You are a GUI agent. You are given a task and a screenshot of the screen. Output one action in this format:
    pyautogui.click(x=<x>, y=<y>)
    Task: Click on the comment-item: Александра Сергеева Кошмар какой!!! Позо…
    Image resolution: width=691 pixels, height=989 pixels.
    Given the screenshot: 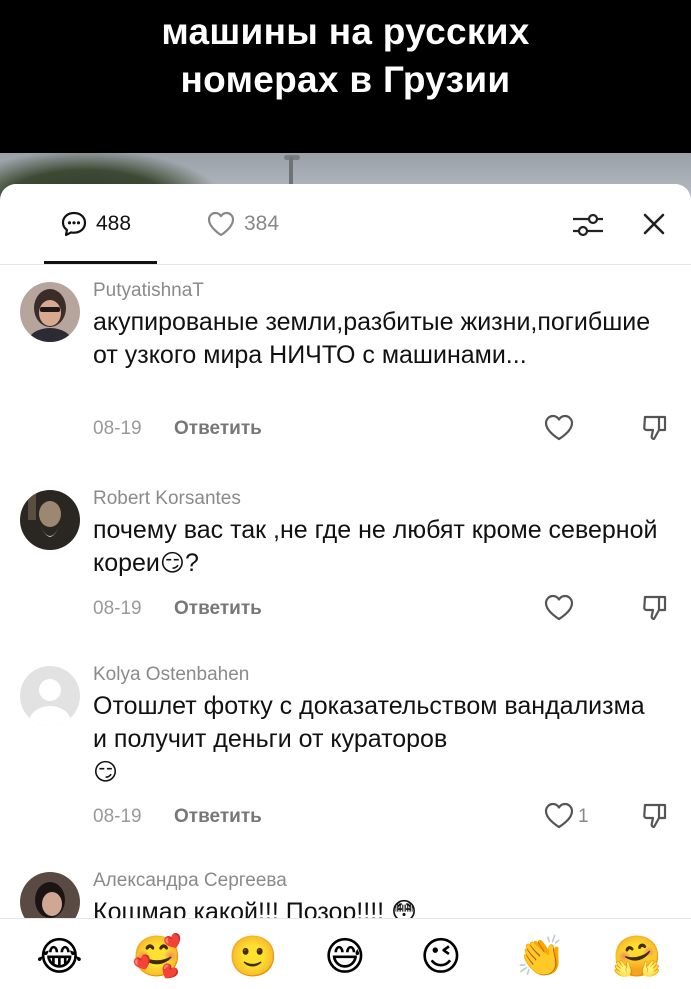 What is the action you would take?
    pyautogui.click(x=345, y=894)
    